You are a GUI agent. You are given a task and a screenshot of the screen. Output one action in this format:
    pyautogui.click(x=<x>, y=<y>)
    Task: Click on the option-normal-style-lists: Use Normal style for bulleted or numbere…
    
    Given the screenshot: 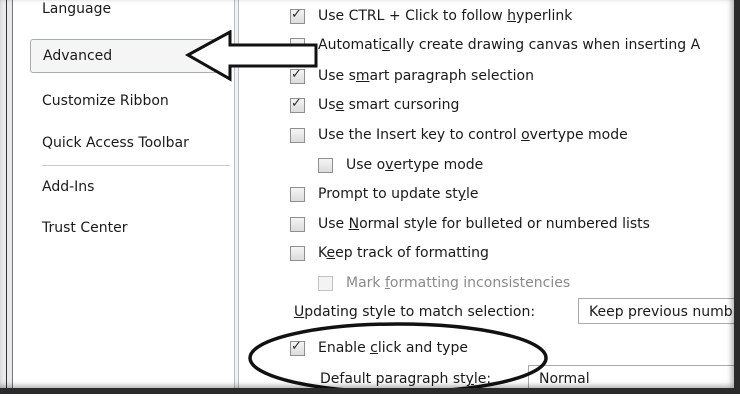 What is the action you would take?
    pyautogui.click(x=470, y=224)
    